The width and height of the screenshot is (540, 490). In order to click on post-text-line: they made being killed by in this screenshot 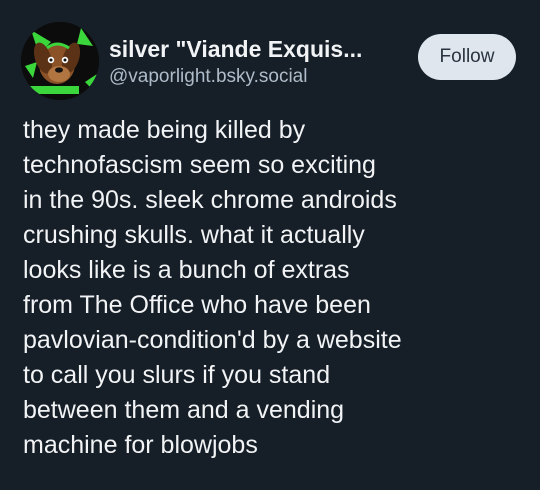, I will do `click(164, 130)`.